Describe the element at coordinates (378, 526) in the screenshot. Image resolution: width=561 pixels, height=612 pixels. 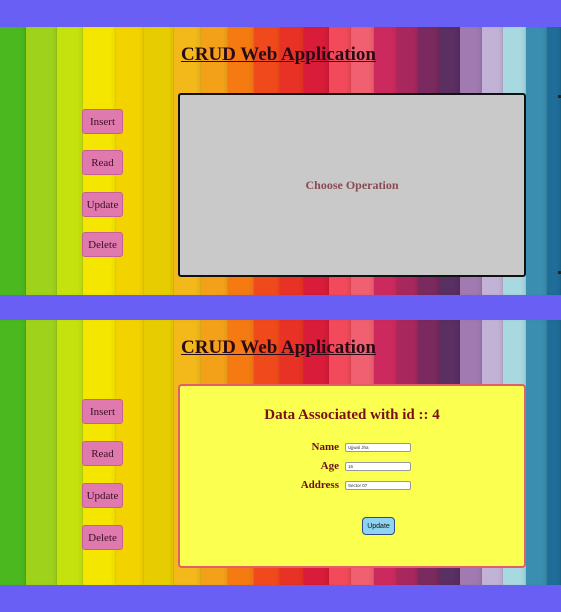
I see `submit-update-button: Update` at that location.